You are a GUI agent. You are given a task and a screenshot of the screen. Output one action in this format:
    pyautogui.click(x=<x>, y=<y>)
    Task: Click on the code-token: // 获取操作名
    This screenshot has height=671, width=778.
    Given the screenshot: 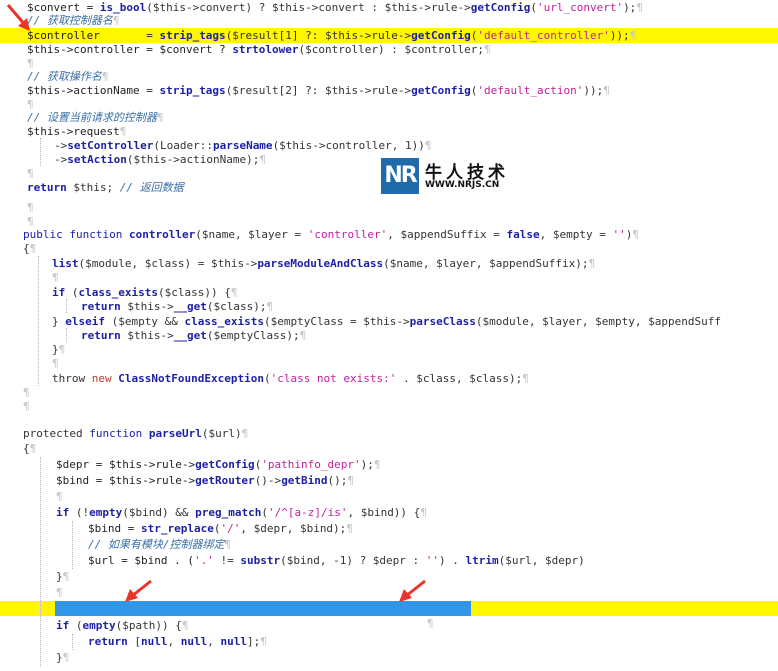 What is the action you would take?
    pyautogui.click(x=64, y=76)
    